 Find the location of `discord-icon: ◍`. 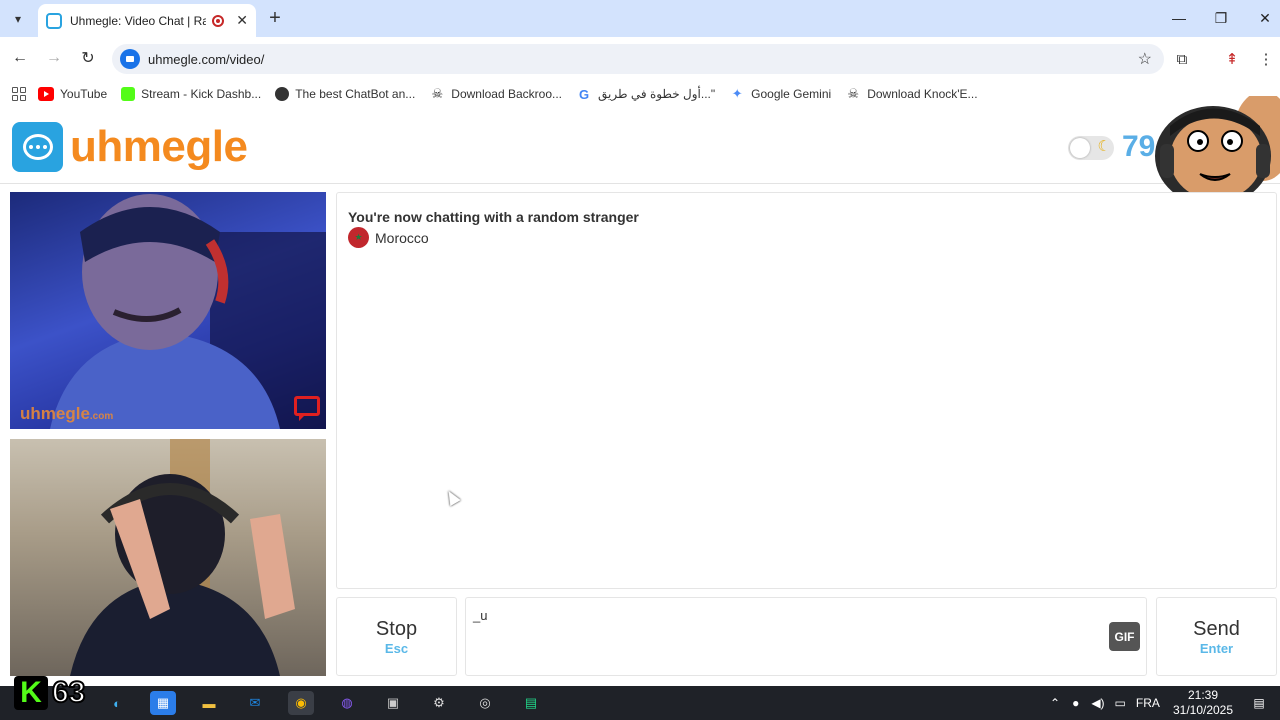

discord-icon: ◍ is located at coordinates (347, 703).